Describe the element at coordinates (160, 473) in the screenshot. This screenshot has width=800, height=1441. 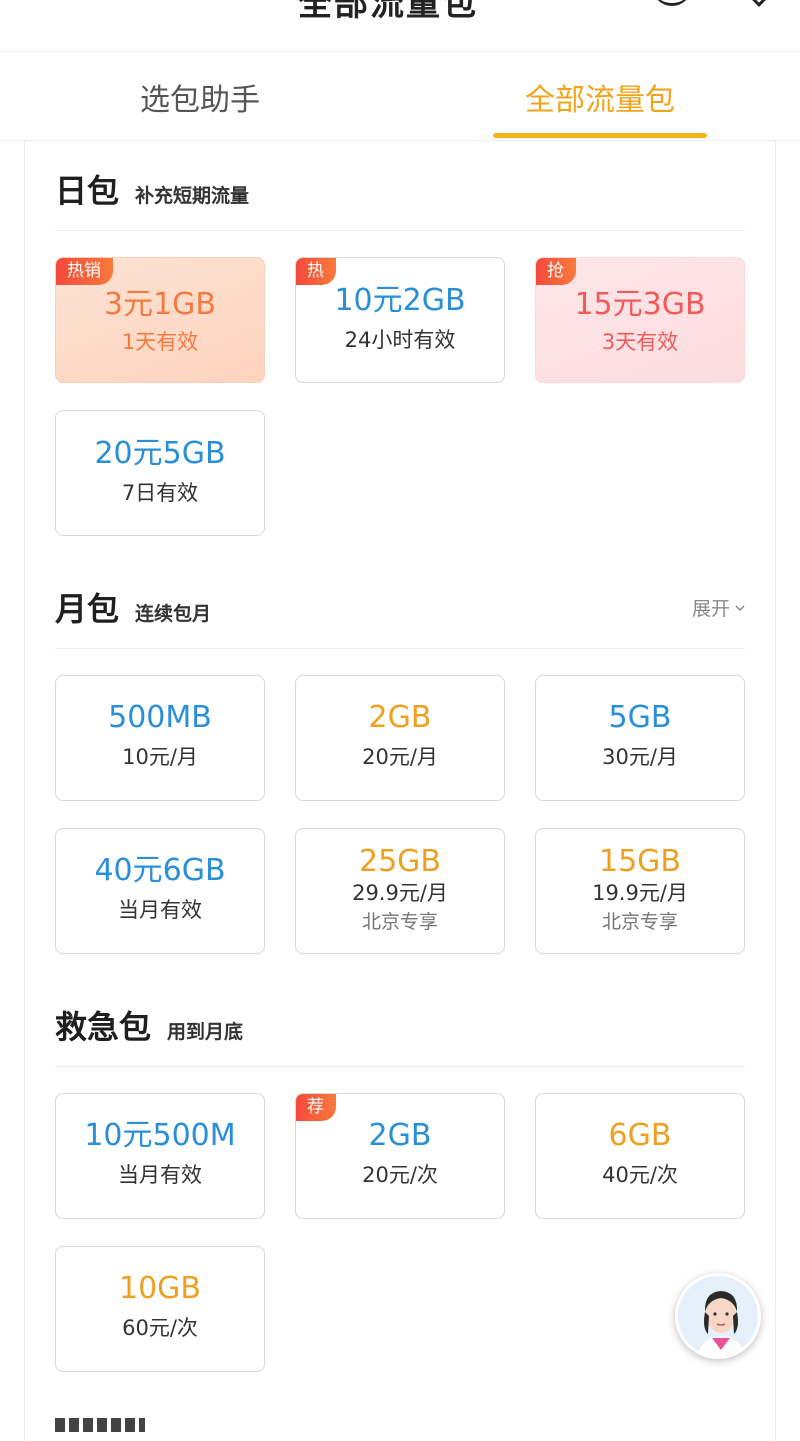
I see `package-card: 20元5GB 7日有效` at that location.